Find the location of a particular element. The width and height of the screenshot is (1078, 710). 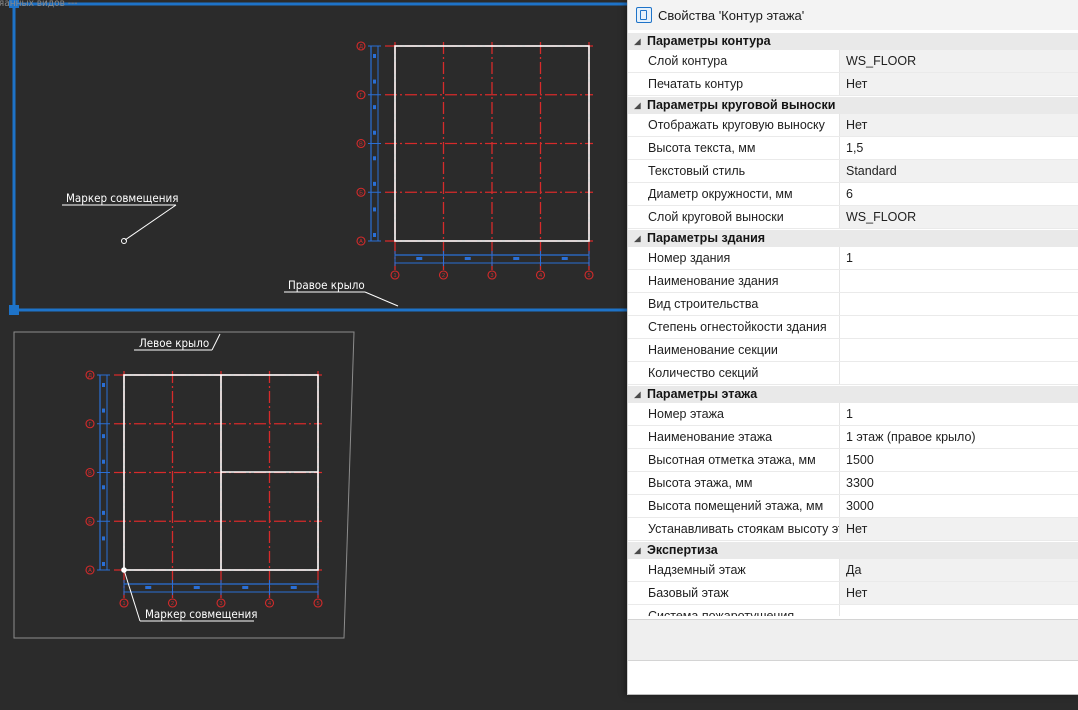

property-name: Текстовый стиль is located at coordinates (734, 171).